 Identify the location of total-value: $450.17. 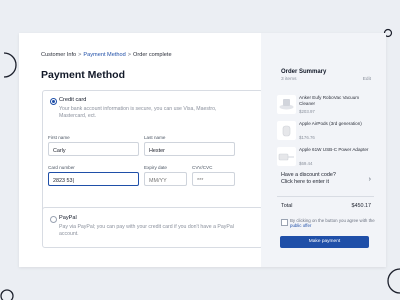
(361, 206).